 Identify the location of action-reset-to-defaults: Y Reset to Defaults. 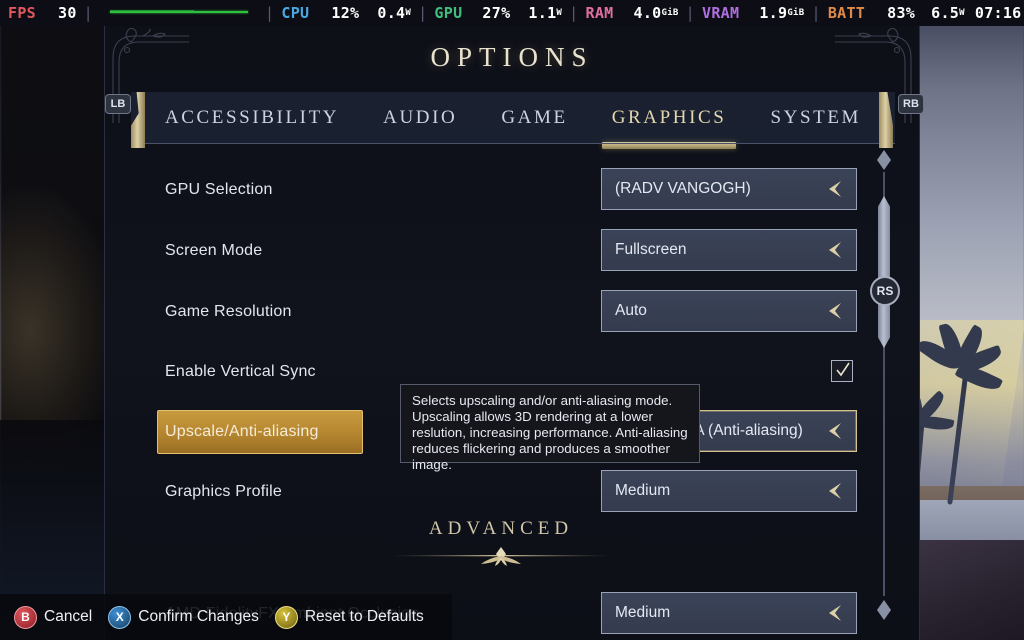
(349, 617).